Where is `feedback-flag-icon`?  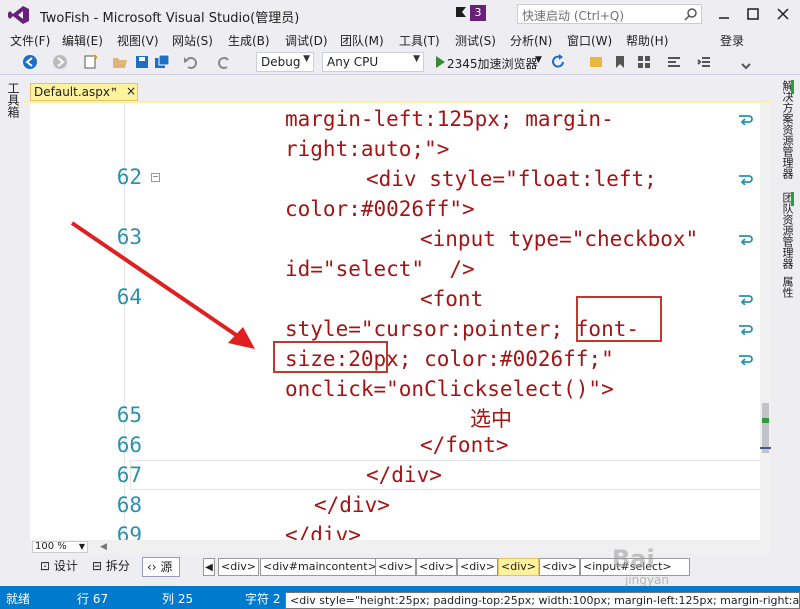
feedback-flag-icon is located at coordinates (461, 13).